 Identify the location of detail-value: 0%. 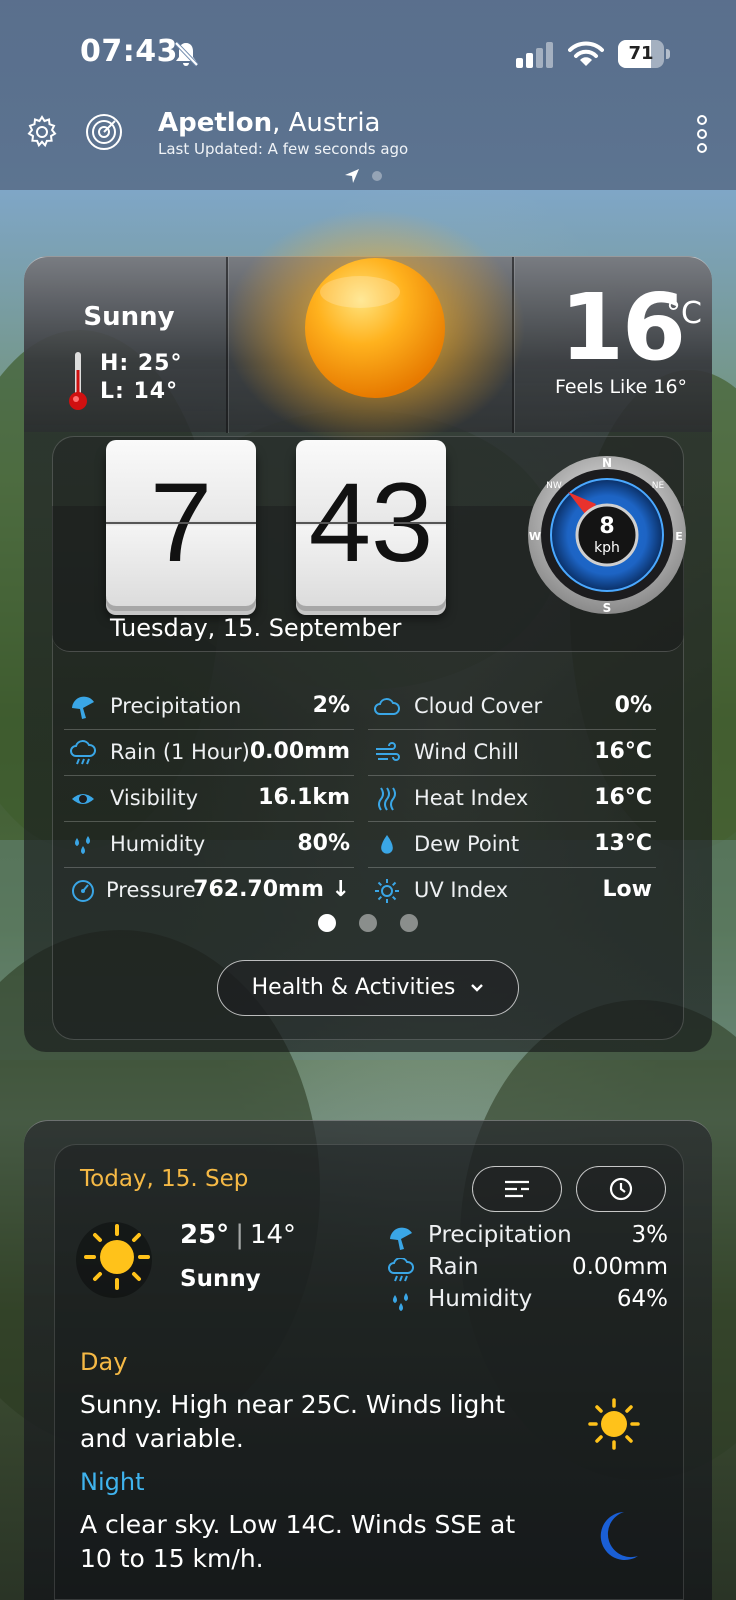
(633, 705).